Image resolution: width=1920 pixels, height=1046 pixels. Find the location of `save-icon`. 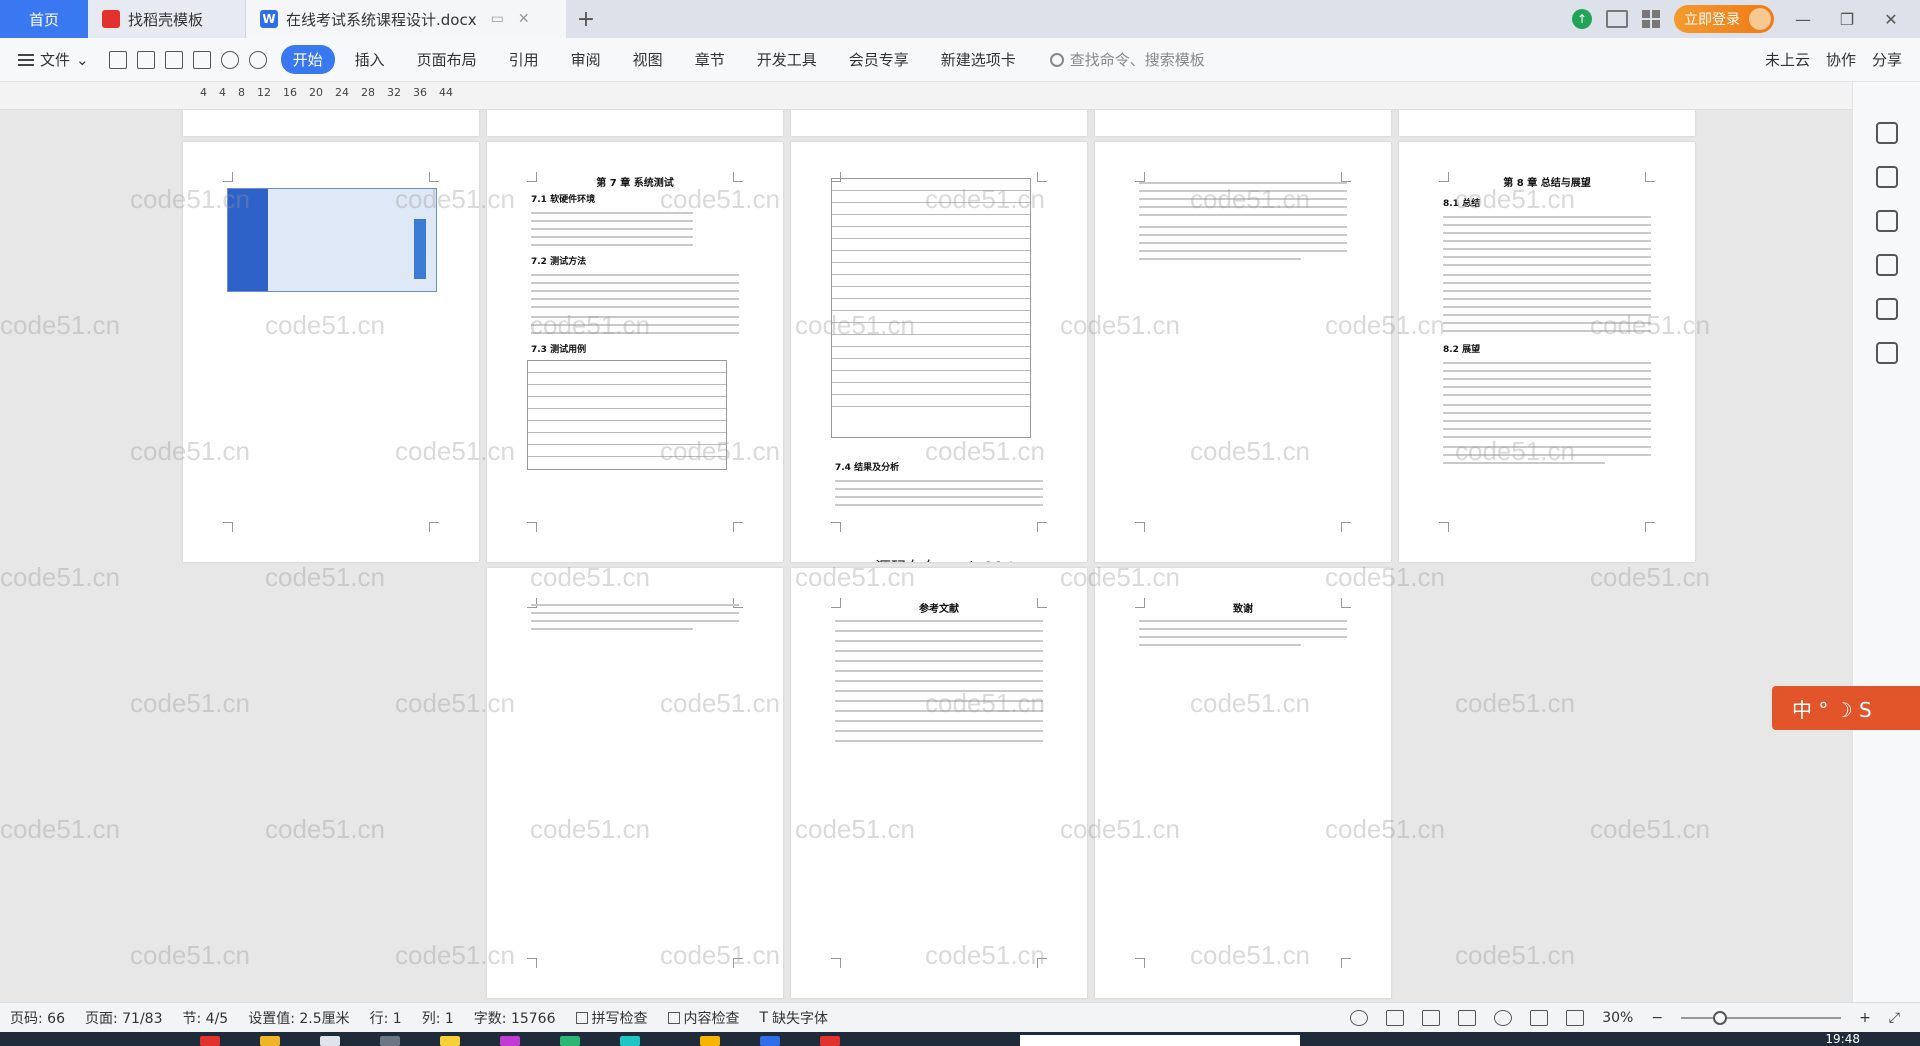

save-icon is located at coordinates (117, 59).